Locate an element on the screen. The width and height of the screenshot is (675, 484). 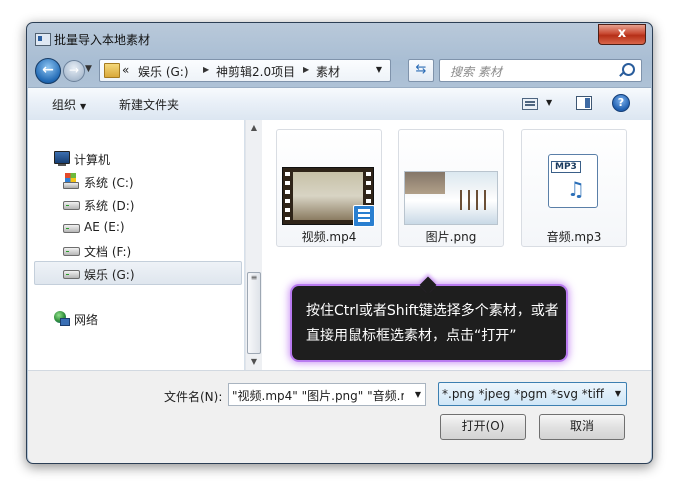
filename-field: "视频.mp4" "图片.png" "音频.mp ▼ is located at coordinates (327, 394).